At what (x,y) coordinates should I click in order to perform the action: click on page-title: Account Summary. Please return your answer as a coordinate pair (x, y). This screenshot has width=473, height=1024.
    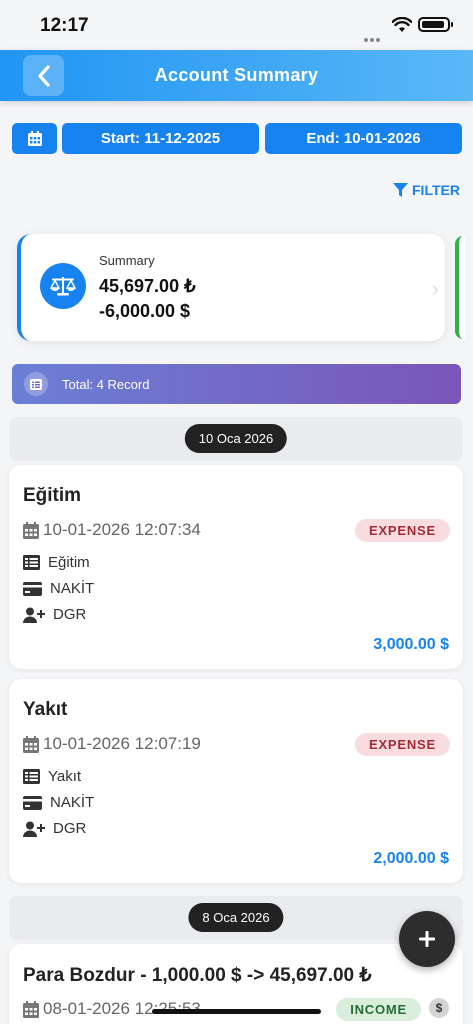
    Looking at the image, I should click on (236, 75).